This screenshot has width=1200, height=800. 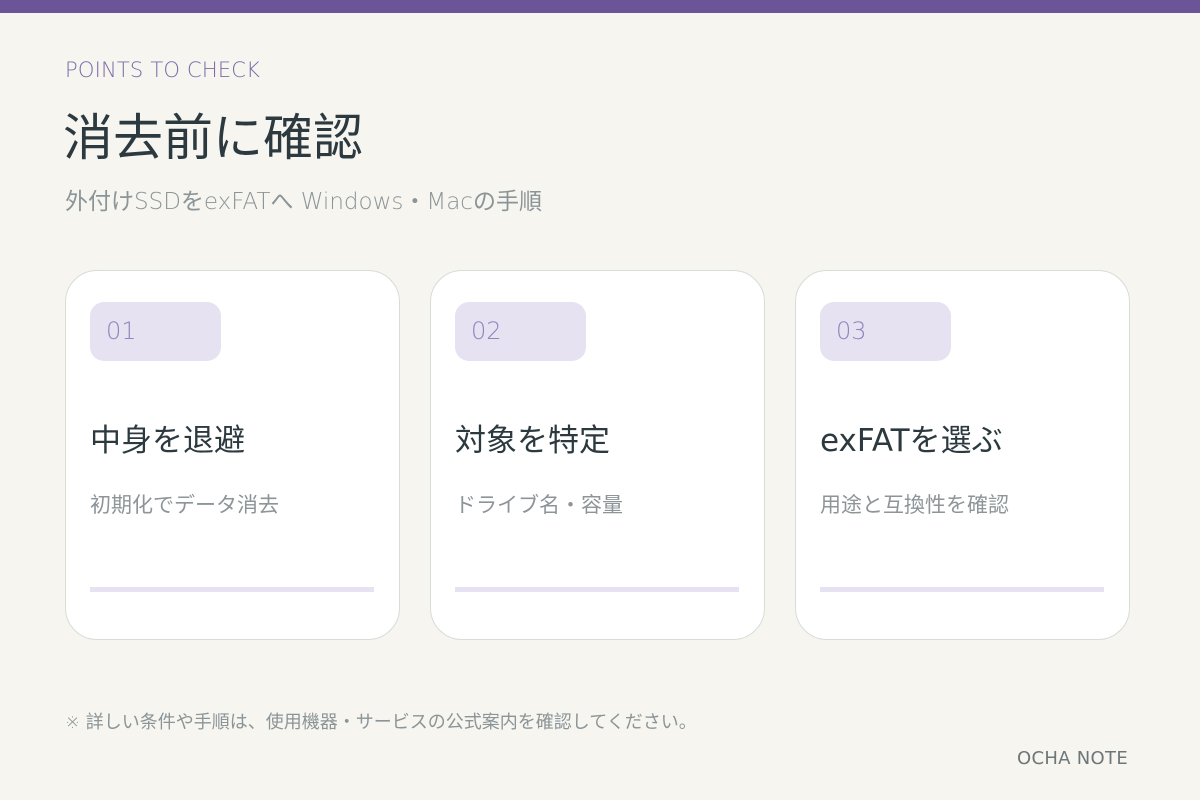 I want to click on card-title: 中身を退避, so click(x=167, y=441).